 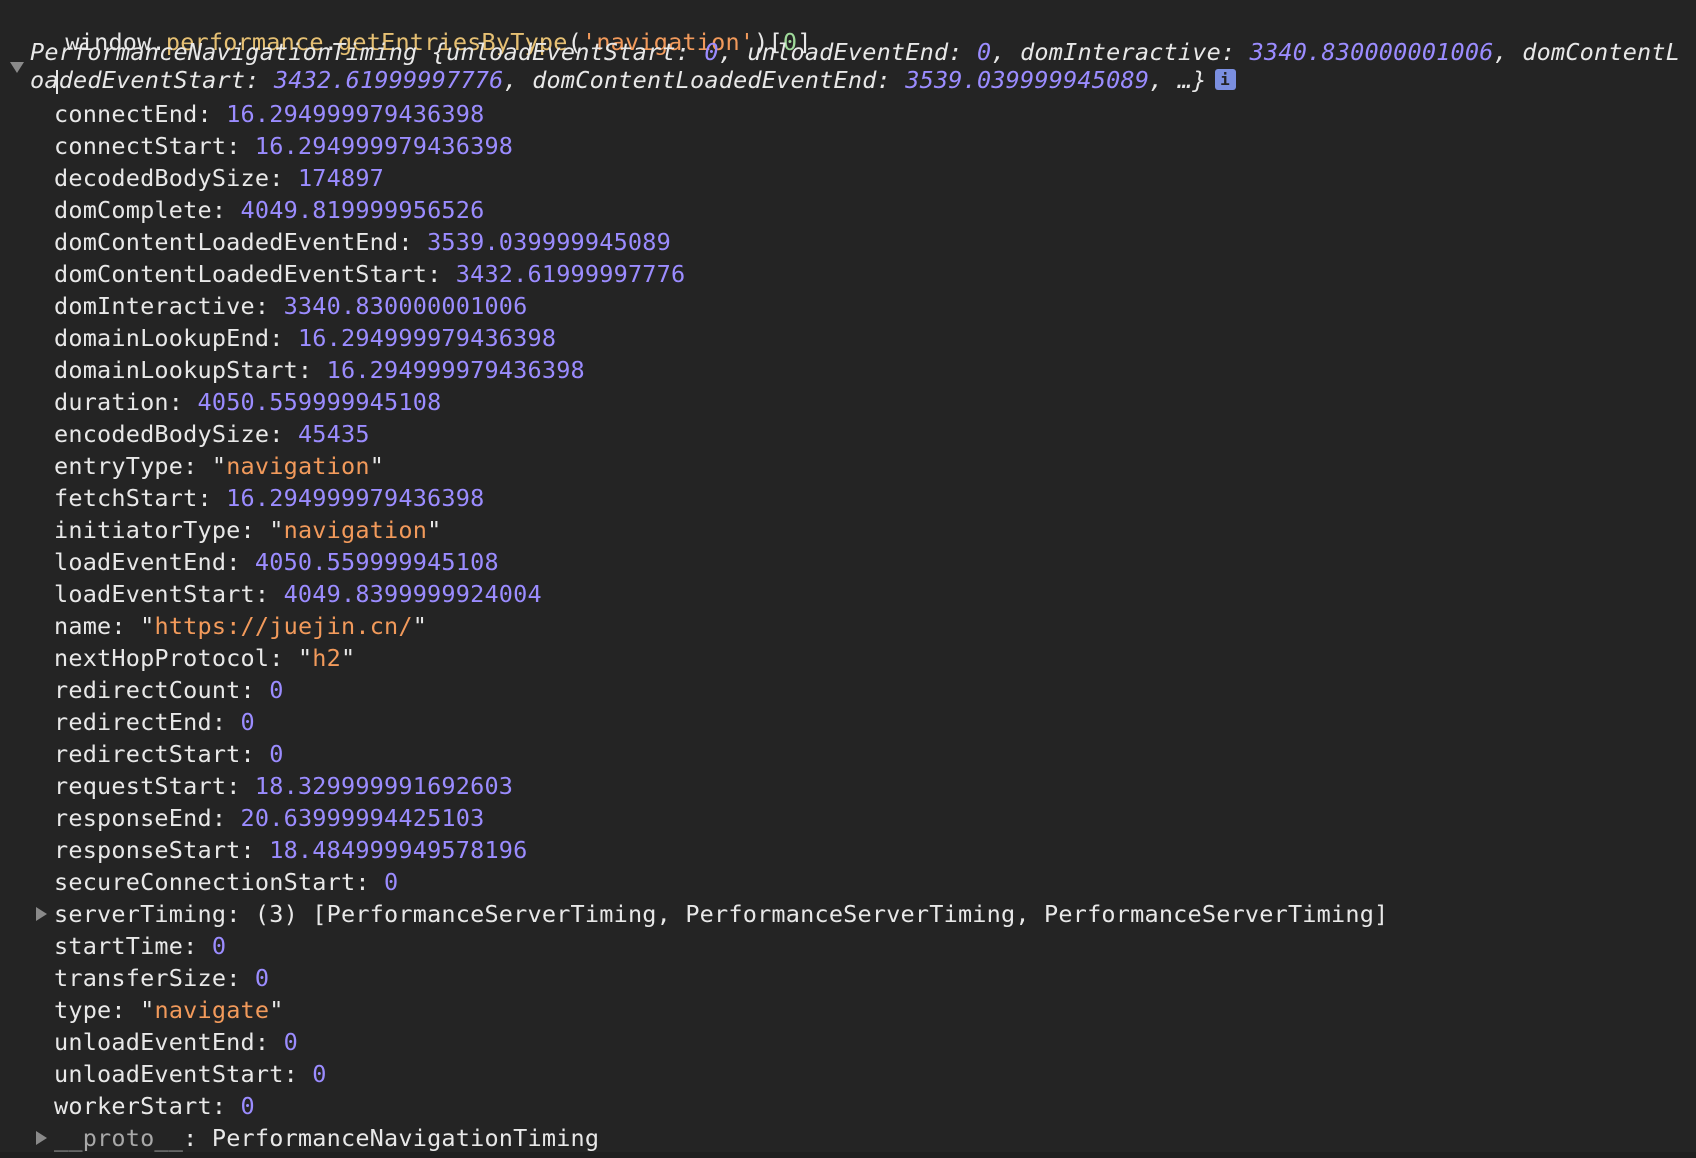 What do you see at coordinates (721, 946) in the screenshot?
I see `property-row-starttime: startTime: 0` at bounding box center [721, 946].